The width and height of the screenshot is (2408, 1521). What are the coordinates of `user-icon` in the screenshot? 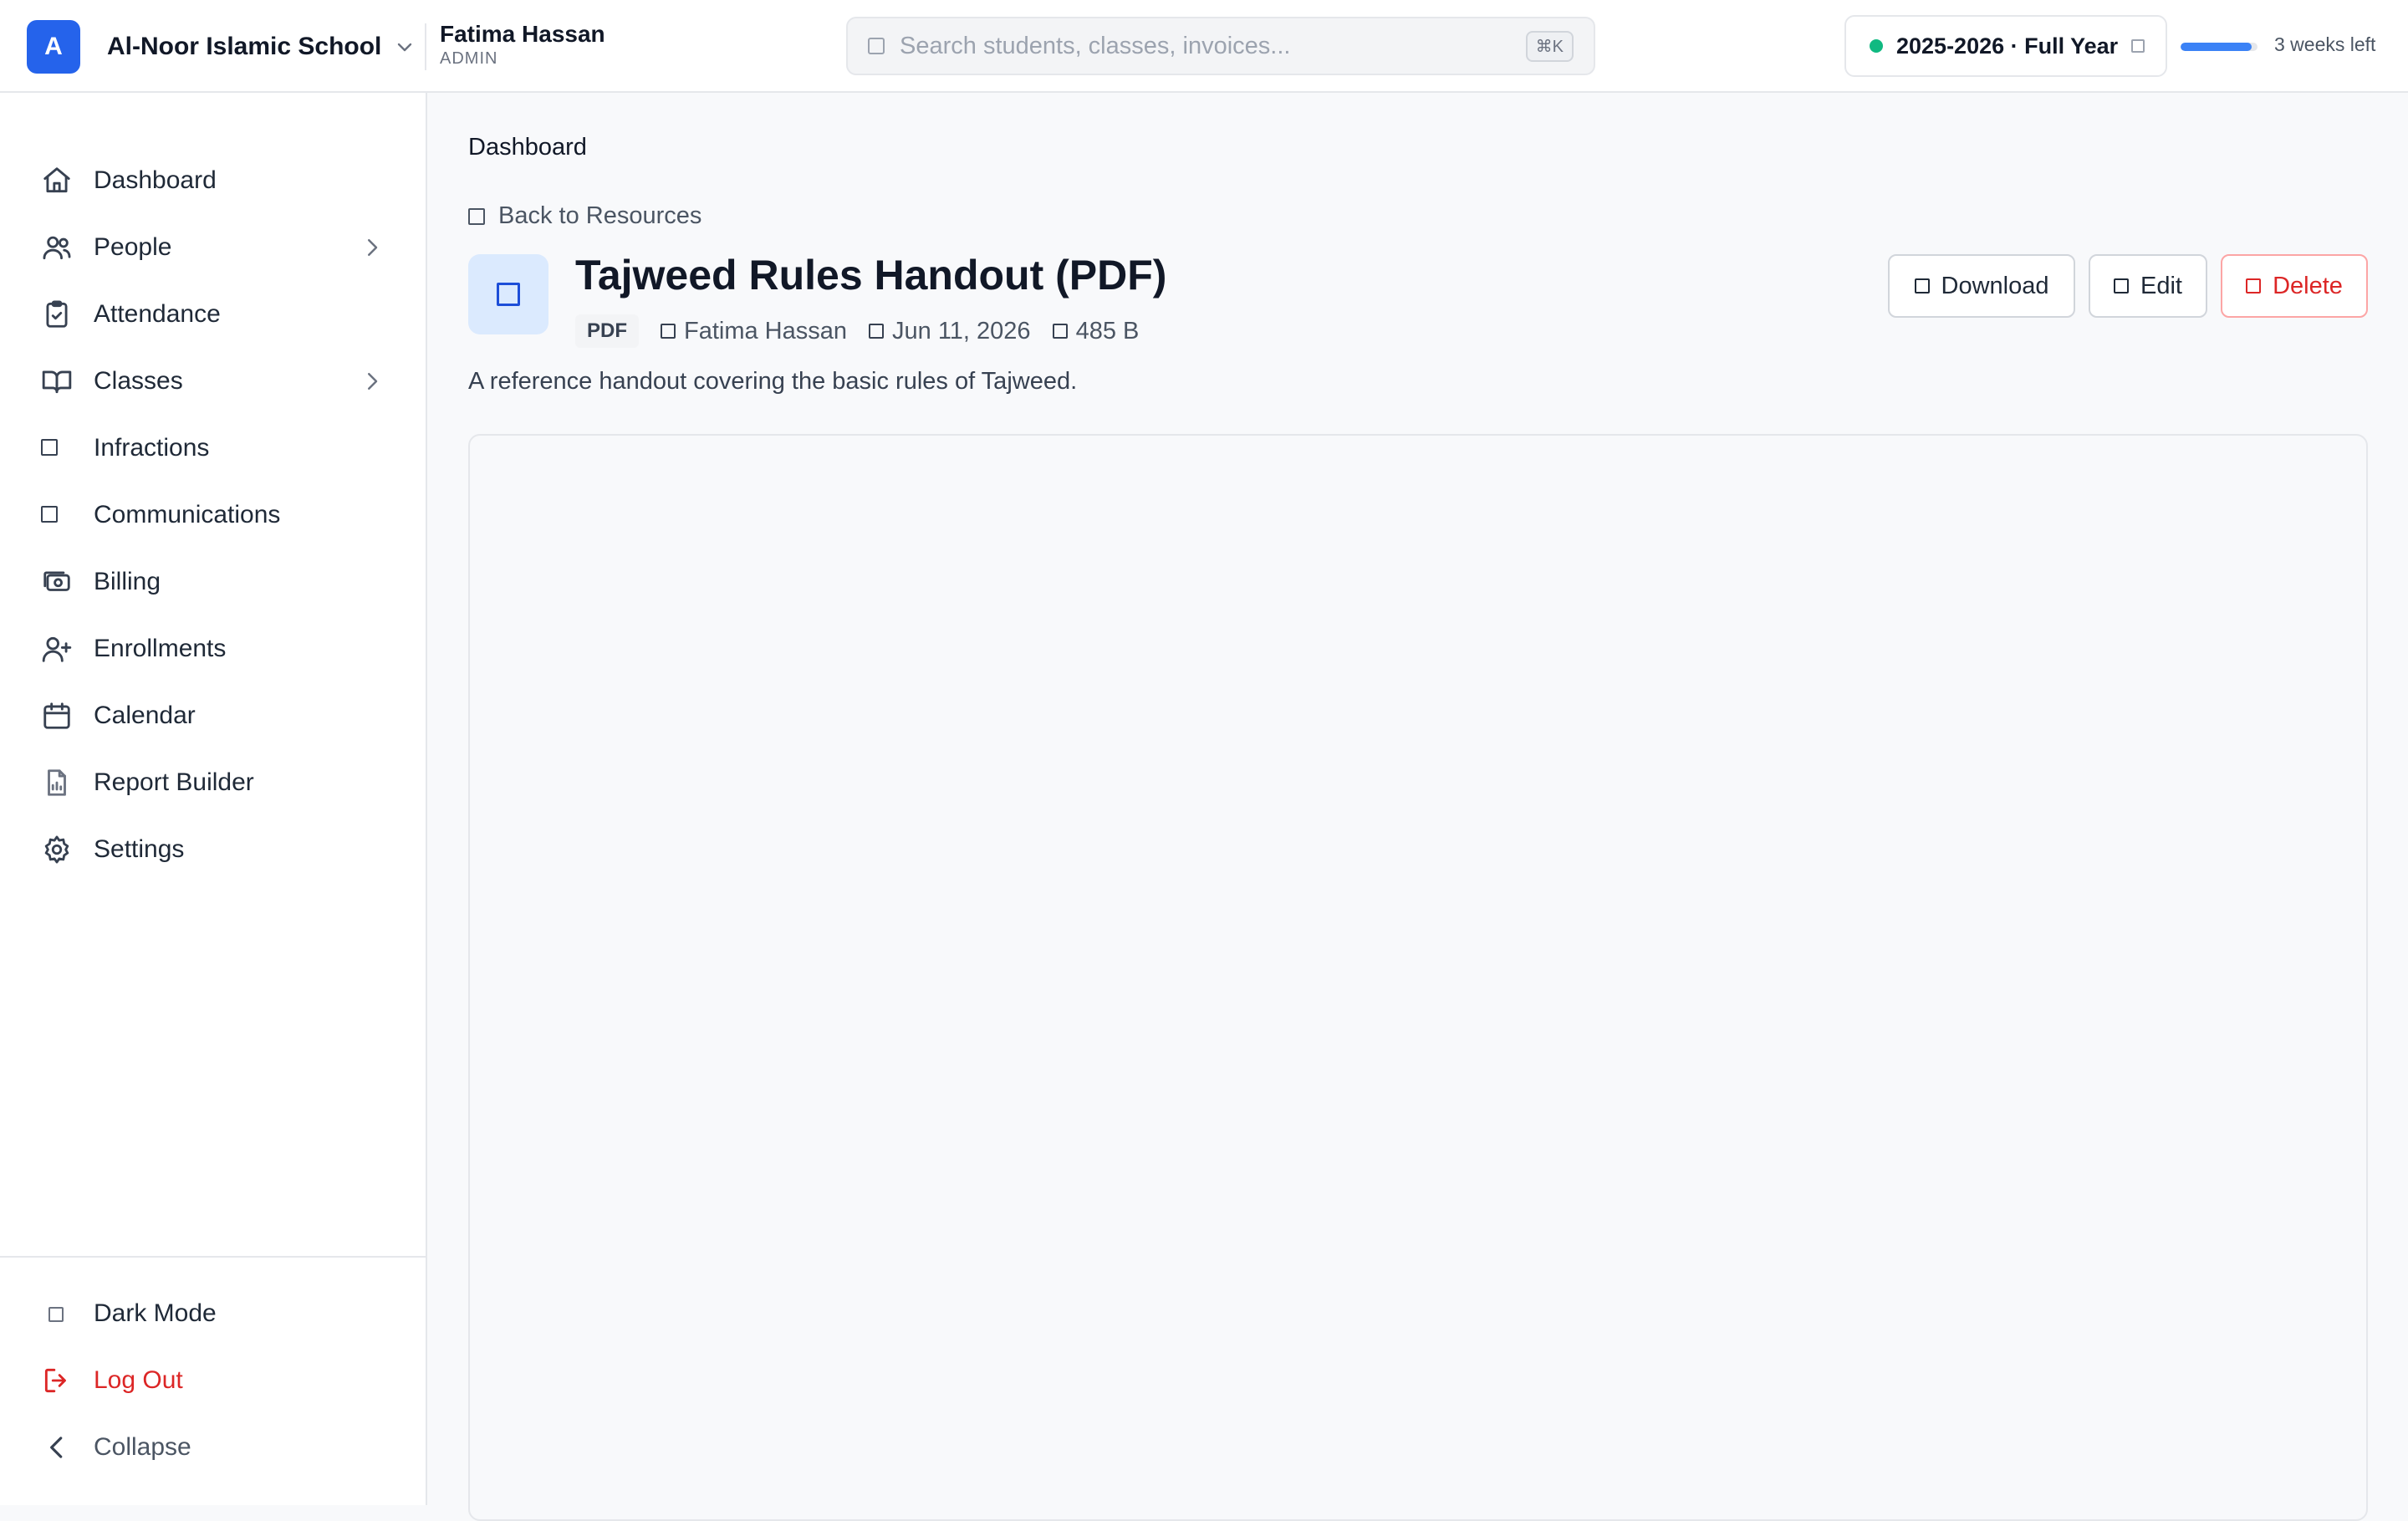 It's located at (668, 331).